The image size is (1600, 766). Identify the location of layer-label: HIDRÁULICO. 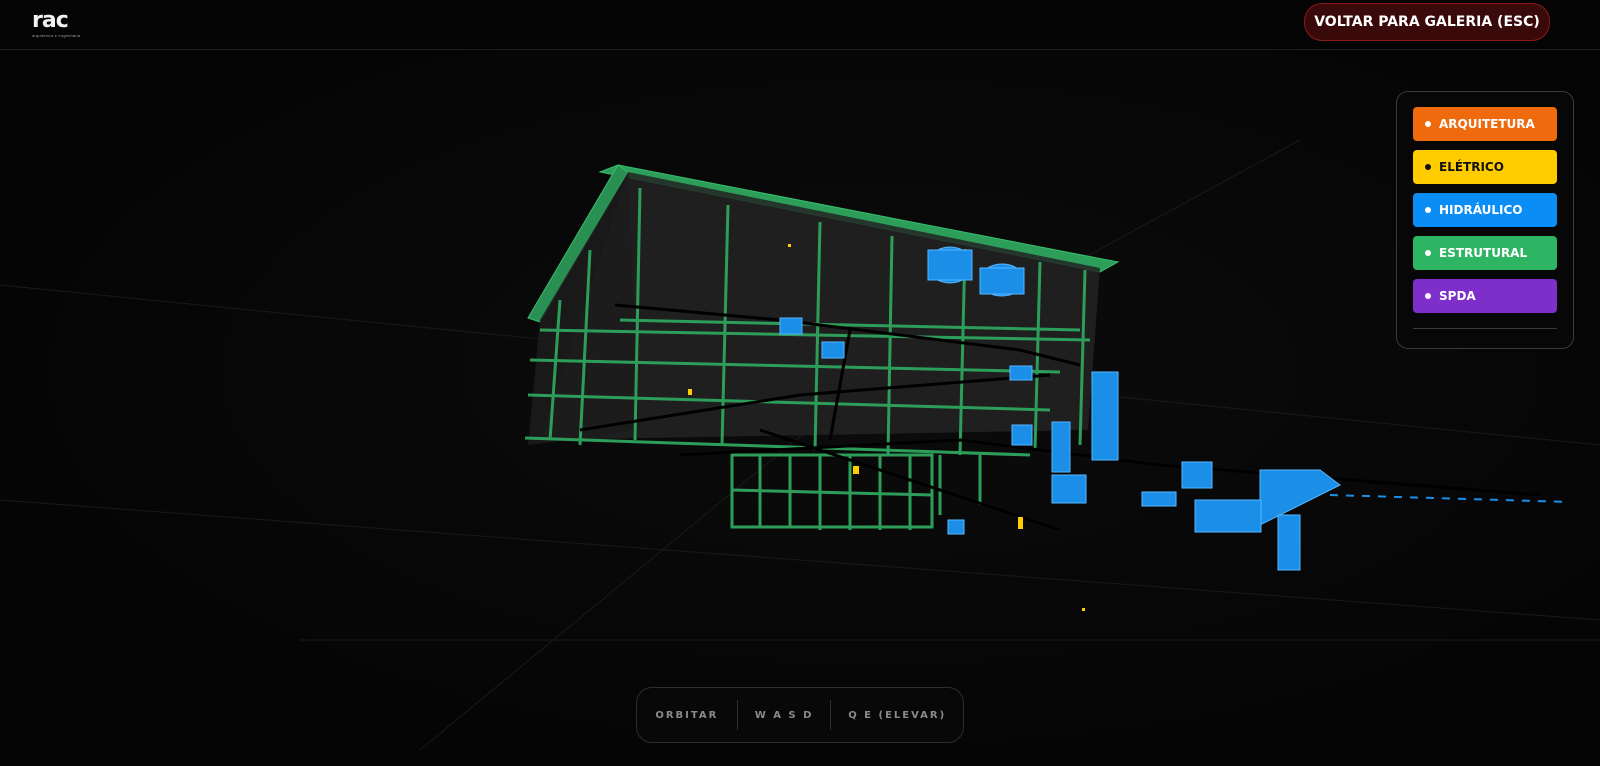
(1481, 210).